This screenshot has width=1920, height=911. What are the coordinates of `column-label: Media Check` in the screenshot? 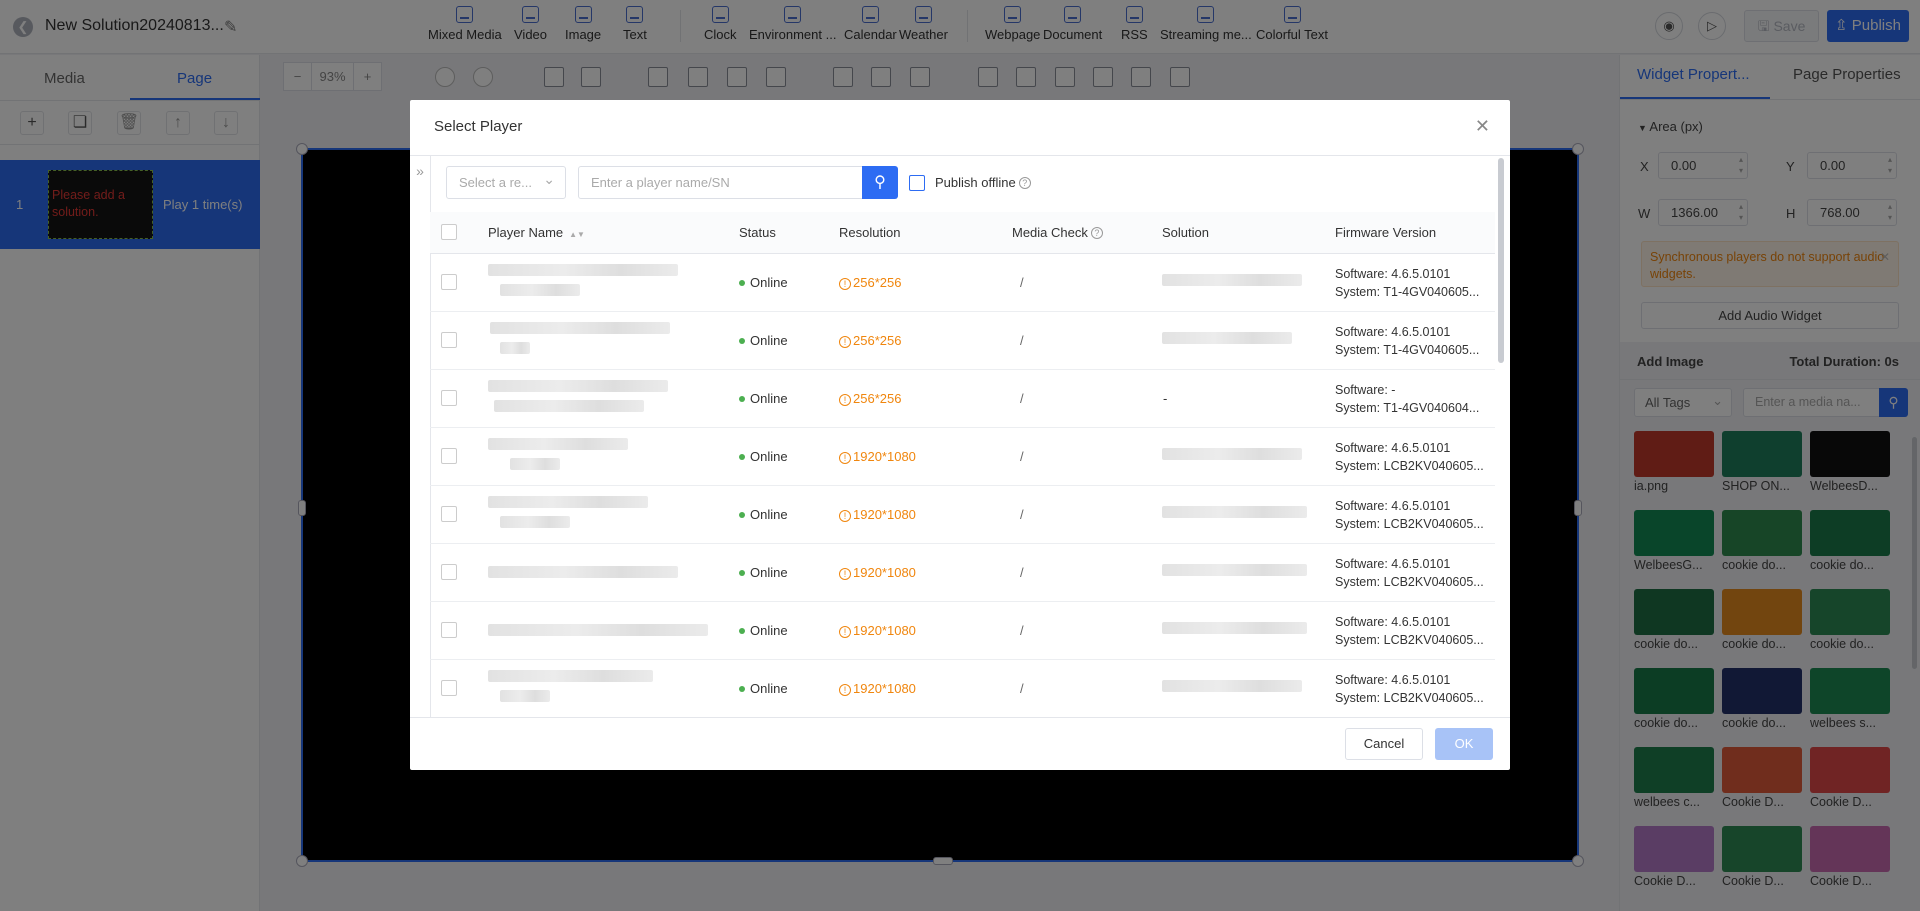 It's located at (1050, 232).